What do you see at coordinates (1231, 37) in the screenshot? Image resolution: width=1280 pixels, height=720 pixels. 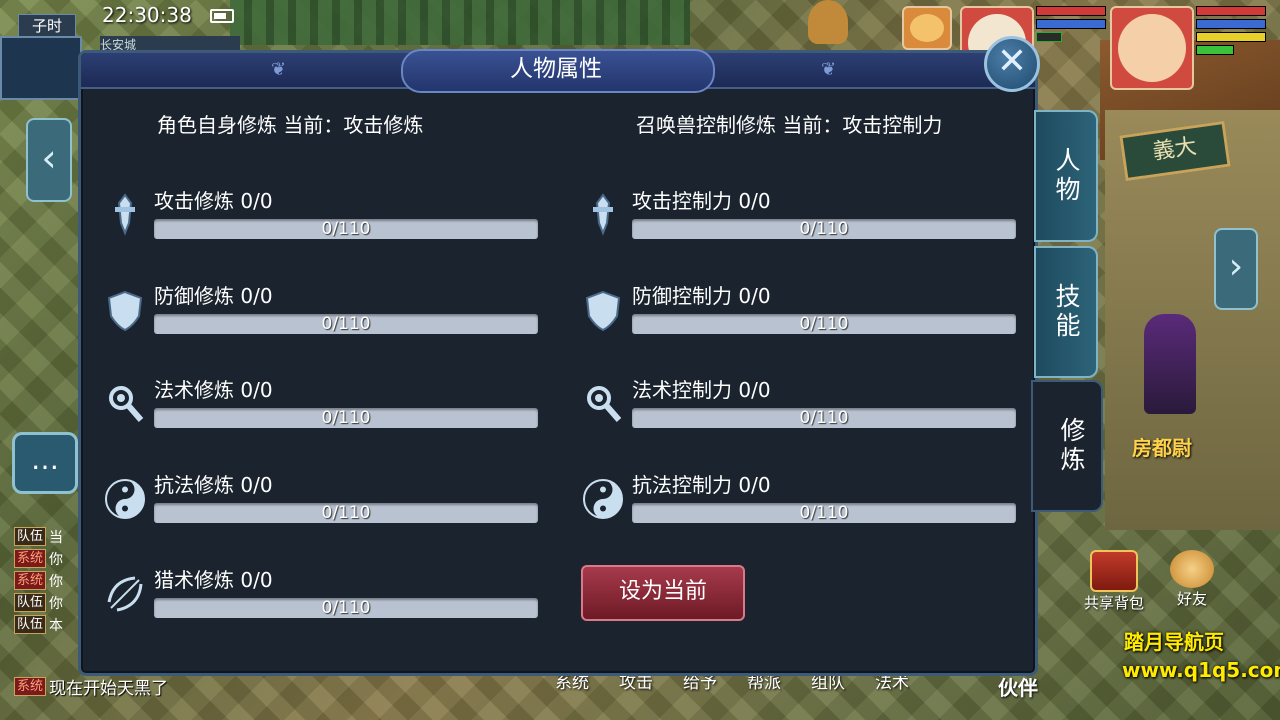 I see `hero-anger-bar` at bounding box center [1231, 37].